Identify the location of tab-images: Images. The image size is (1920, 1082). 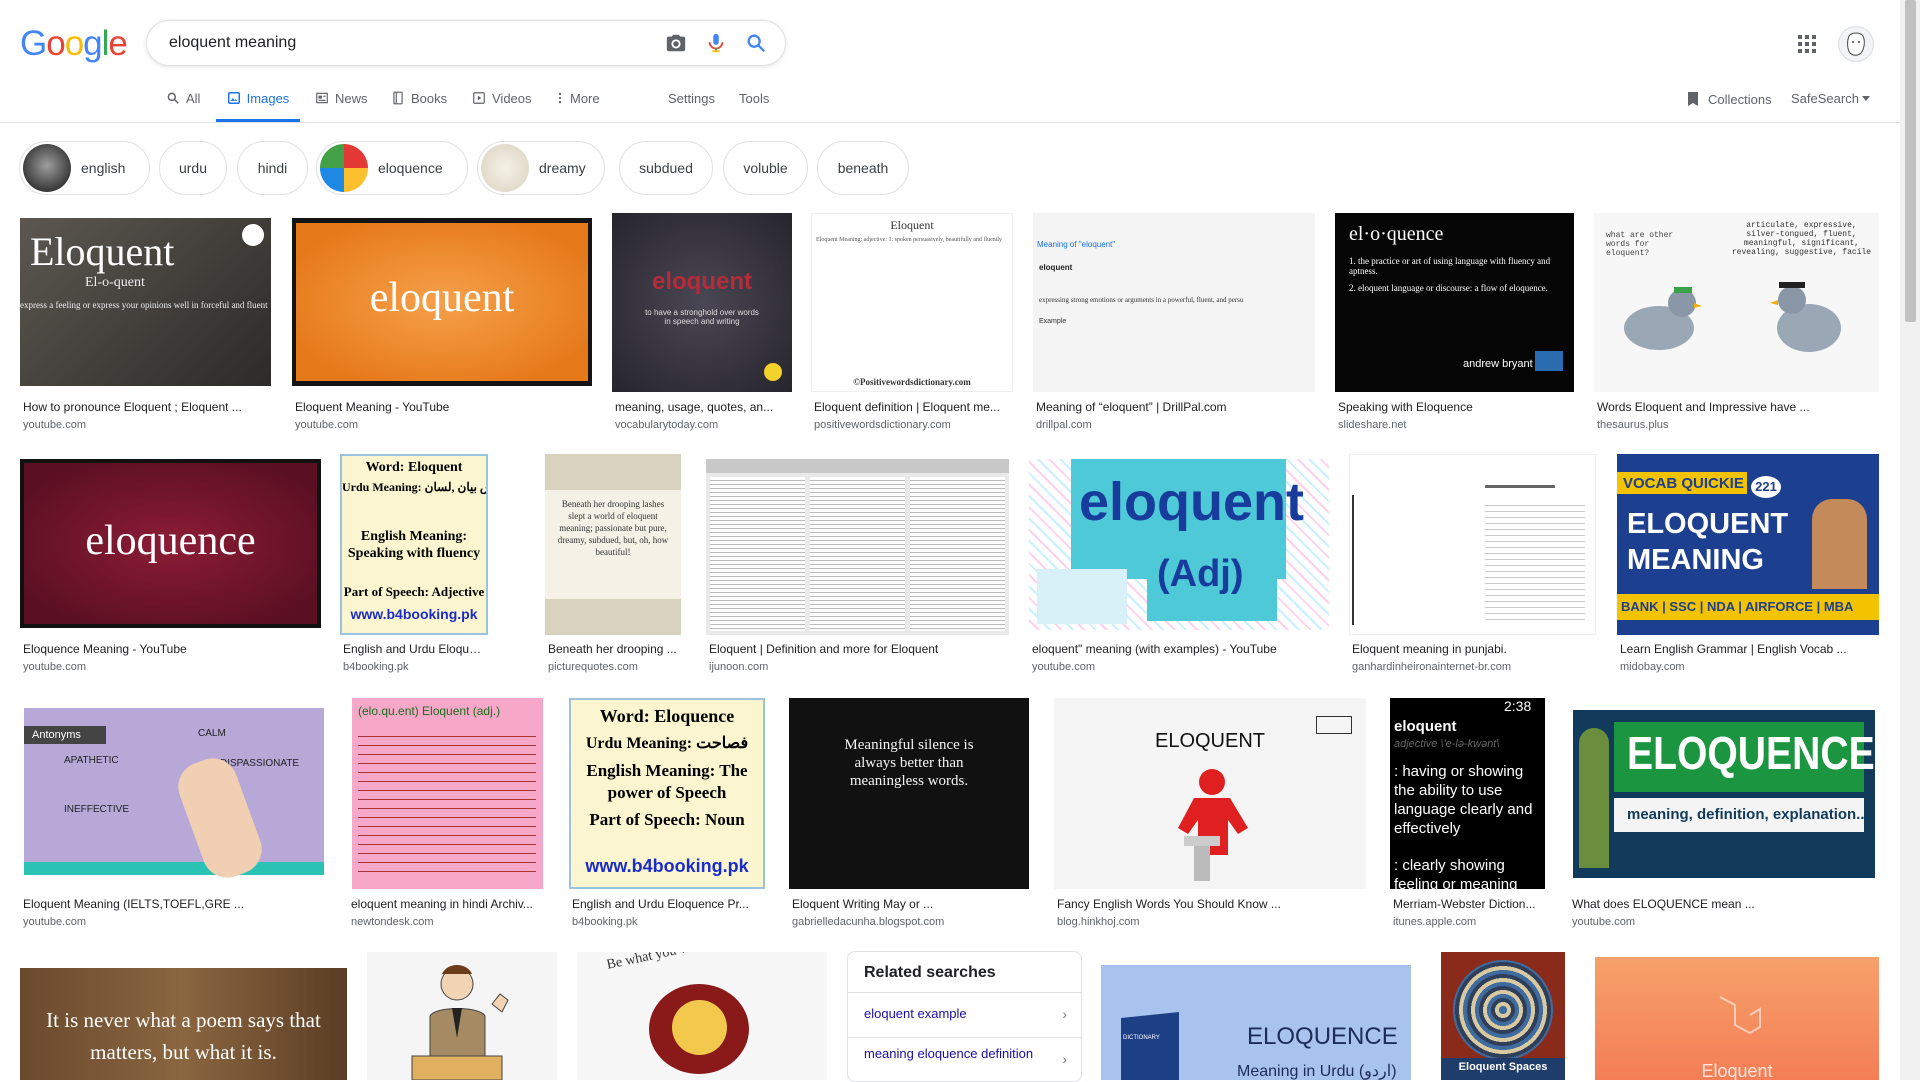
(258, 103).